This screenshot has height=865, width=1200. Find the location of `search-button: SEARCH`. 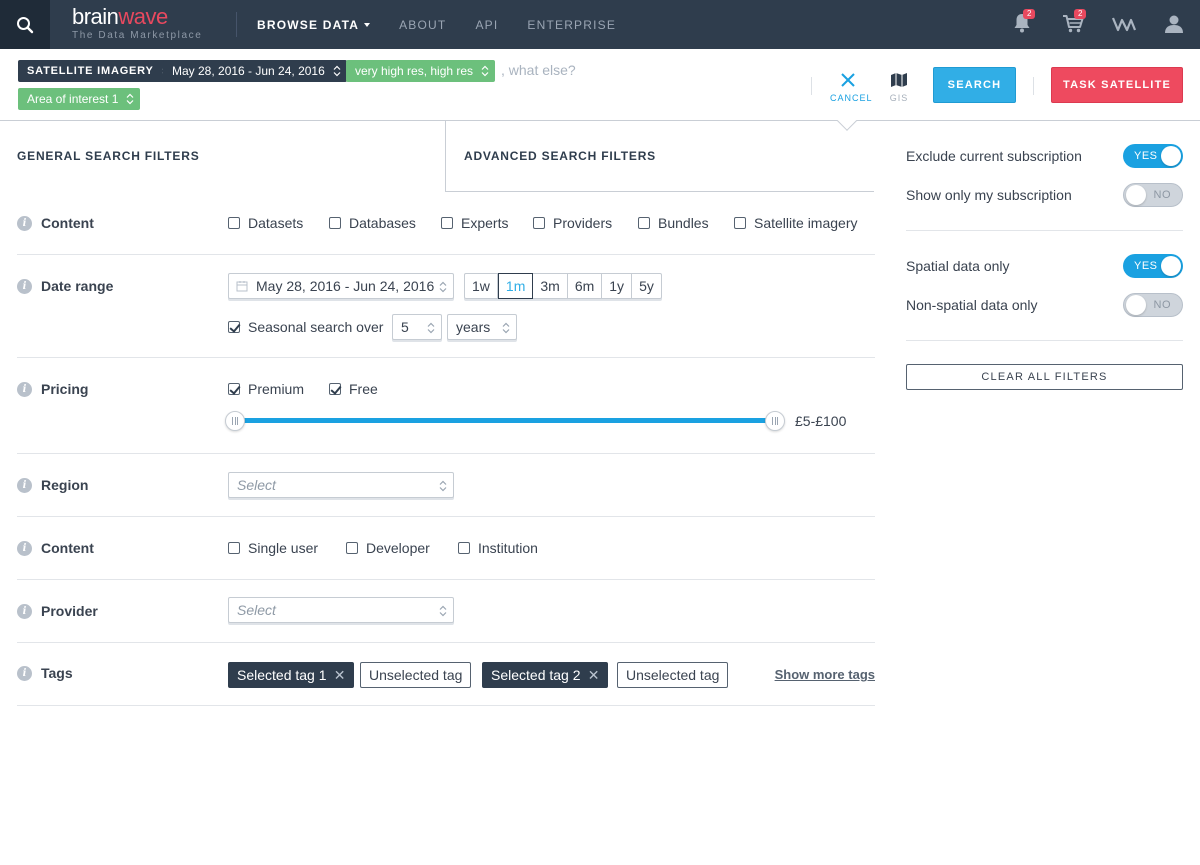

search-button: SEARCH is located at coordinates (974, 85).